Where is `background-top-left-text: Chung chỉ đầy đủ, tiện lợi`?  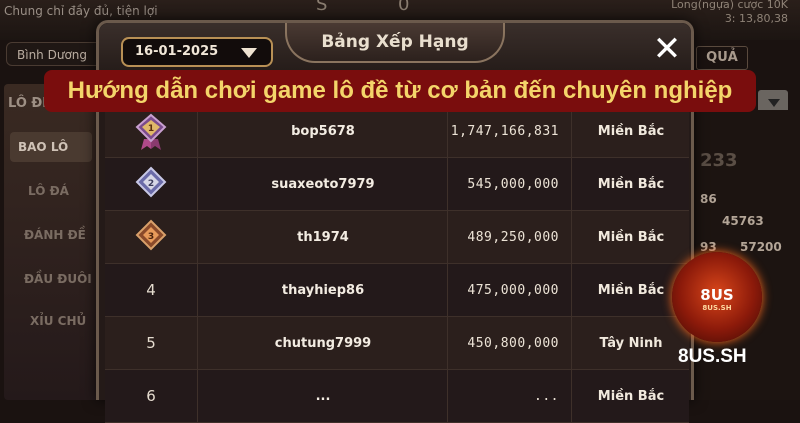
background-top-left-text: Chung chỉ đầy đủ, tiện lợi is located at coordinates (81, 11).